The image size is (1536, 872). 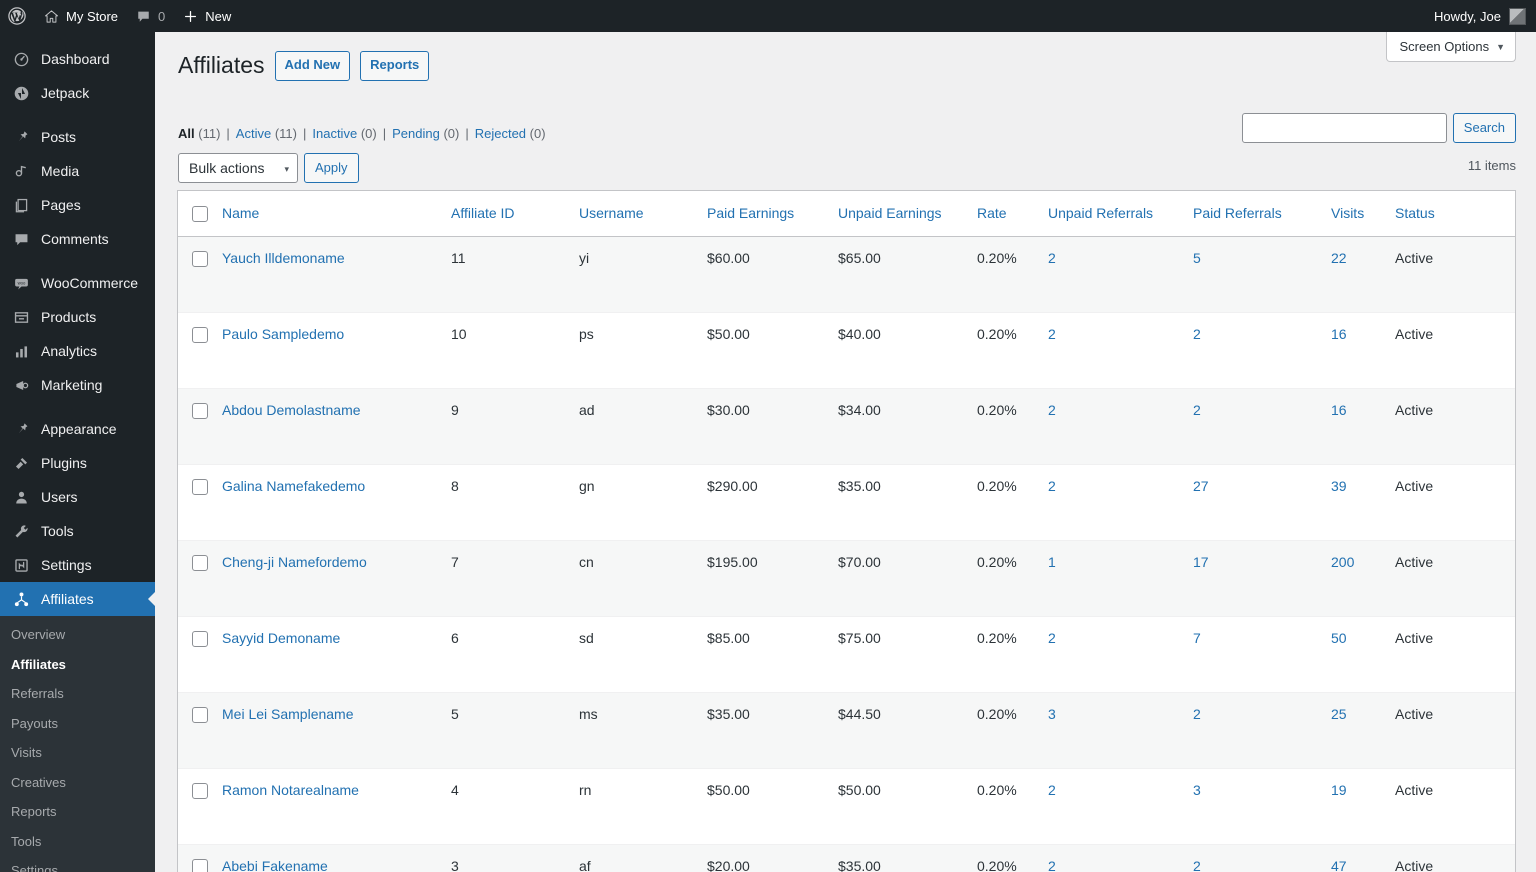 What do you see at coordinates (281, 638) in the screenshot?
I see `affiliate-name-value: Sayyid Demoname` at bounding box center [281, 638].